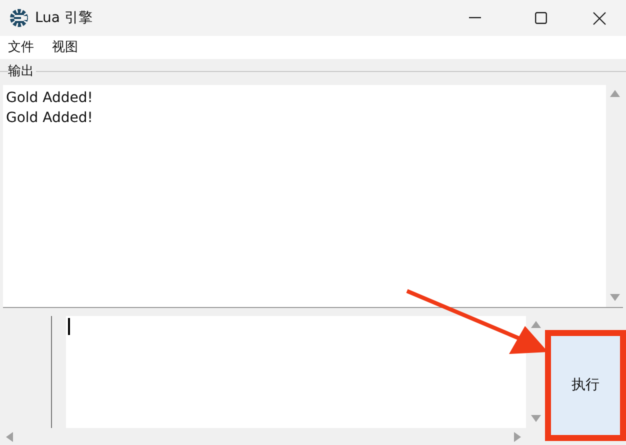 Image resolution: width=626 pixels, height=445 pixels. Describe the element at coordinates (585, 385) in the screenshot. I see `run-button: 执行` at that location.